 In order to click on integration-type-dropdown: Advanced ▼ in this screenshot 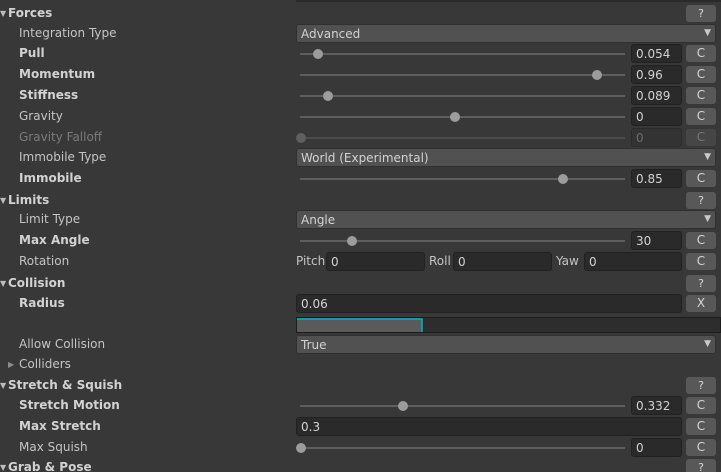, I will do `click(506, 33)`.